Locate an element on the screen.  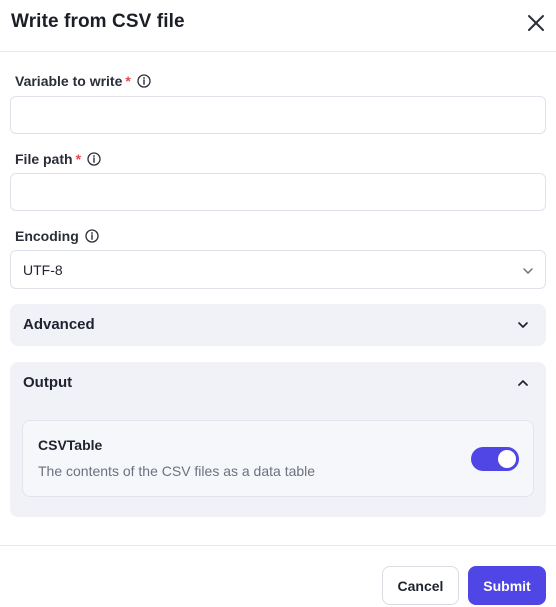
submit-button: Submit is located at coordinates (507, 585).